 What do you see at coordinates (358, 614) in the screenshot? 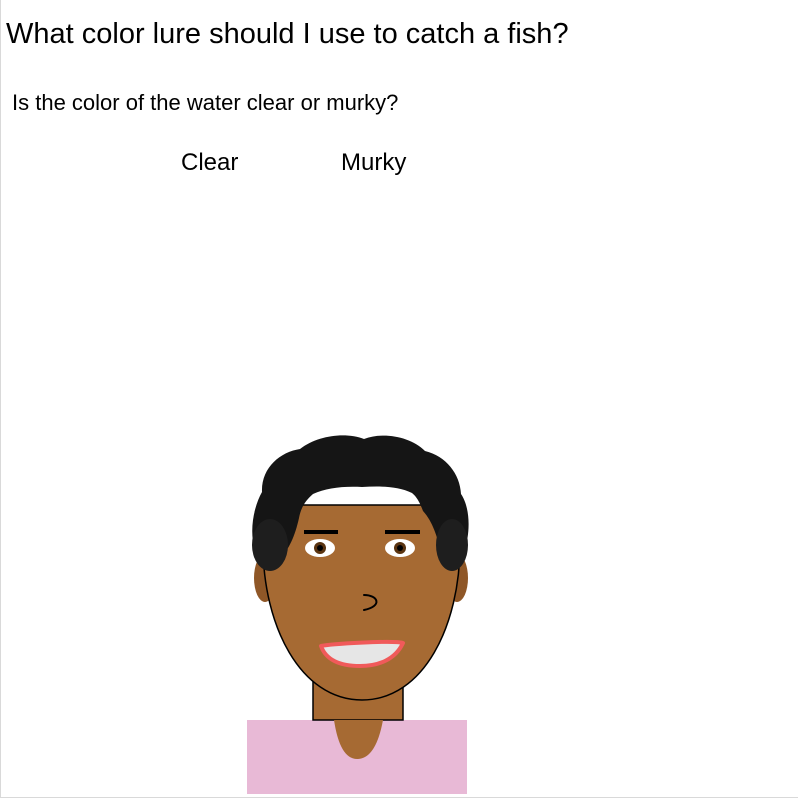
I see `avatar` at bounding box center [358, 614].